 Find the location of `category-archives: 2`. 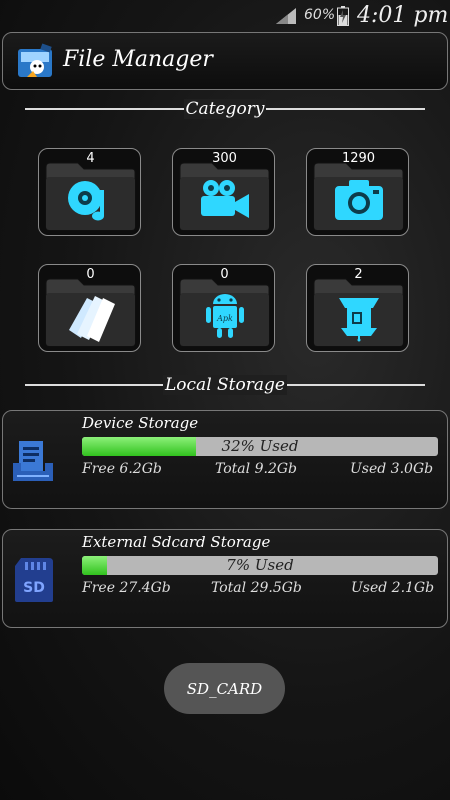

category-archives: 2 is located at coordinates (357, 308).